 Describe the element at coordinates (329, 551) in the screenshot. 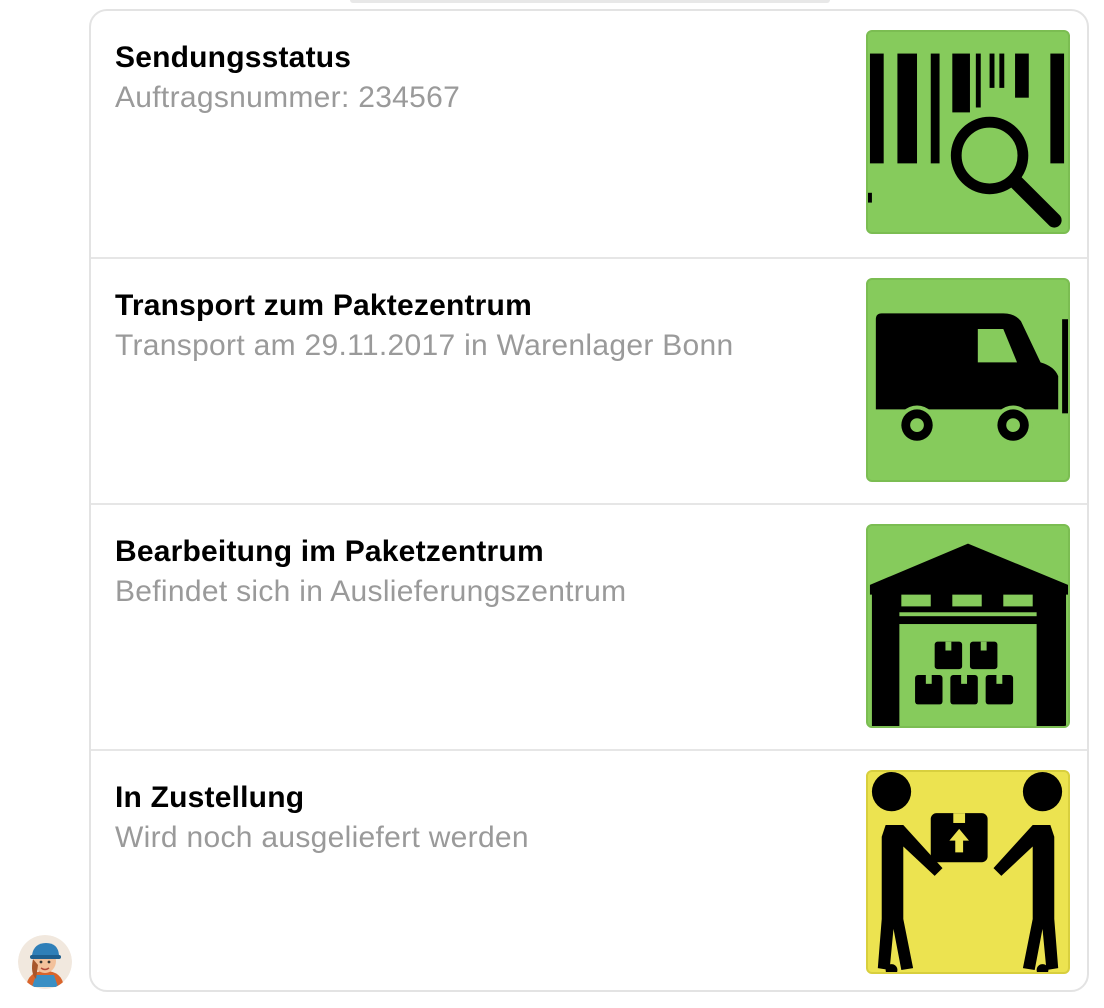

I see `item-title: Bearbeitung im Paketzentrum` at that location.